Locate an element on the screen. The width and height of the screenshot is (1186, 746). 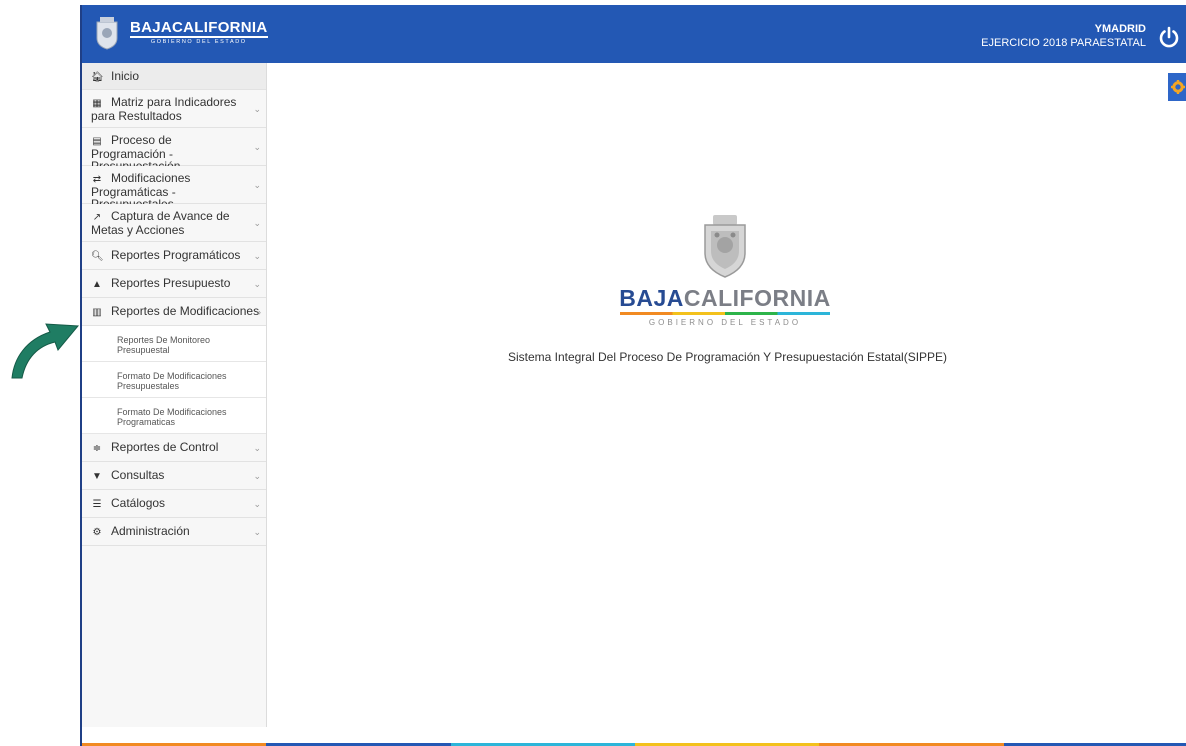
pointer-arrow-icon is located at coordinates (45, 351).